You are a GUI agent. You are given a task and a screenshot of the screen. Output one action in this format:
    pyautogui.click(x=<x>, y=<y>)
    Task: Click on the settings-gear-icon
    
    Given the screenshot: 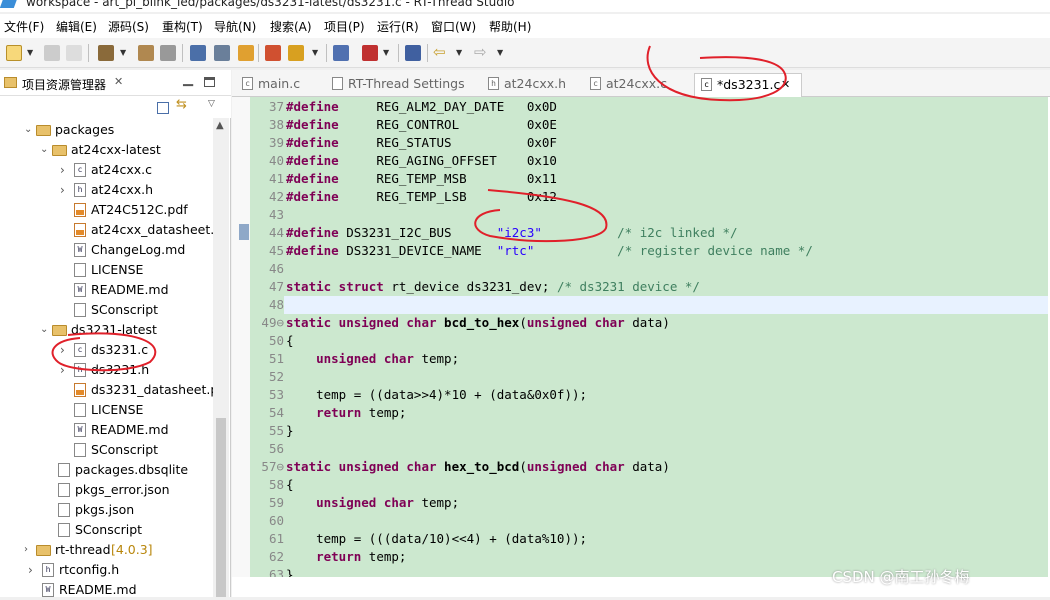 What is the action you would take?
    pyautogui.click(x=222, y=53)
    